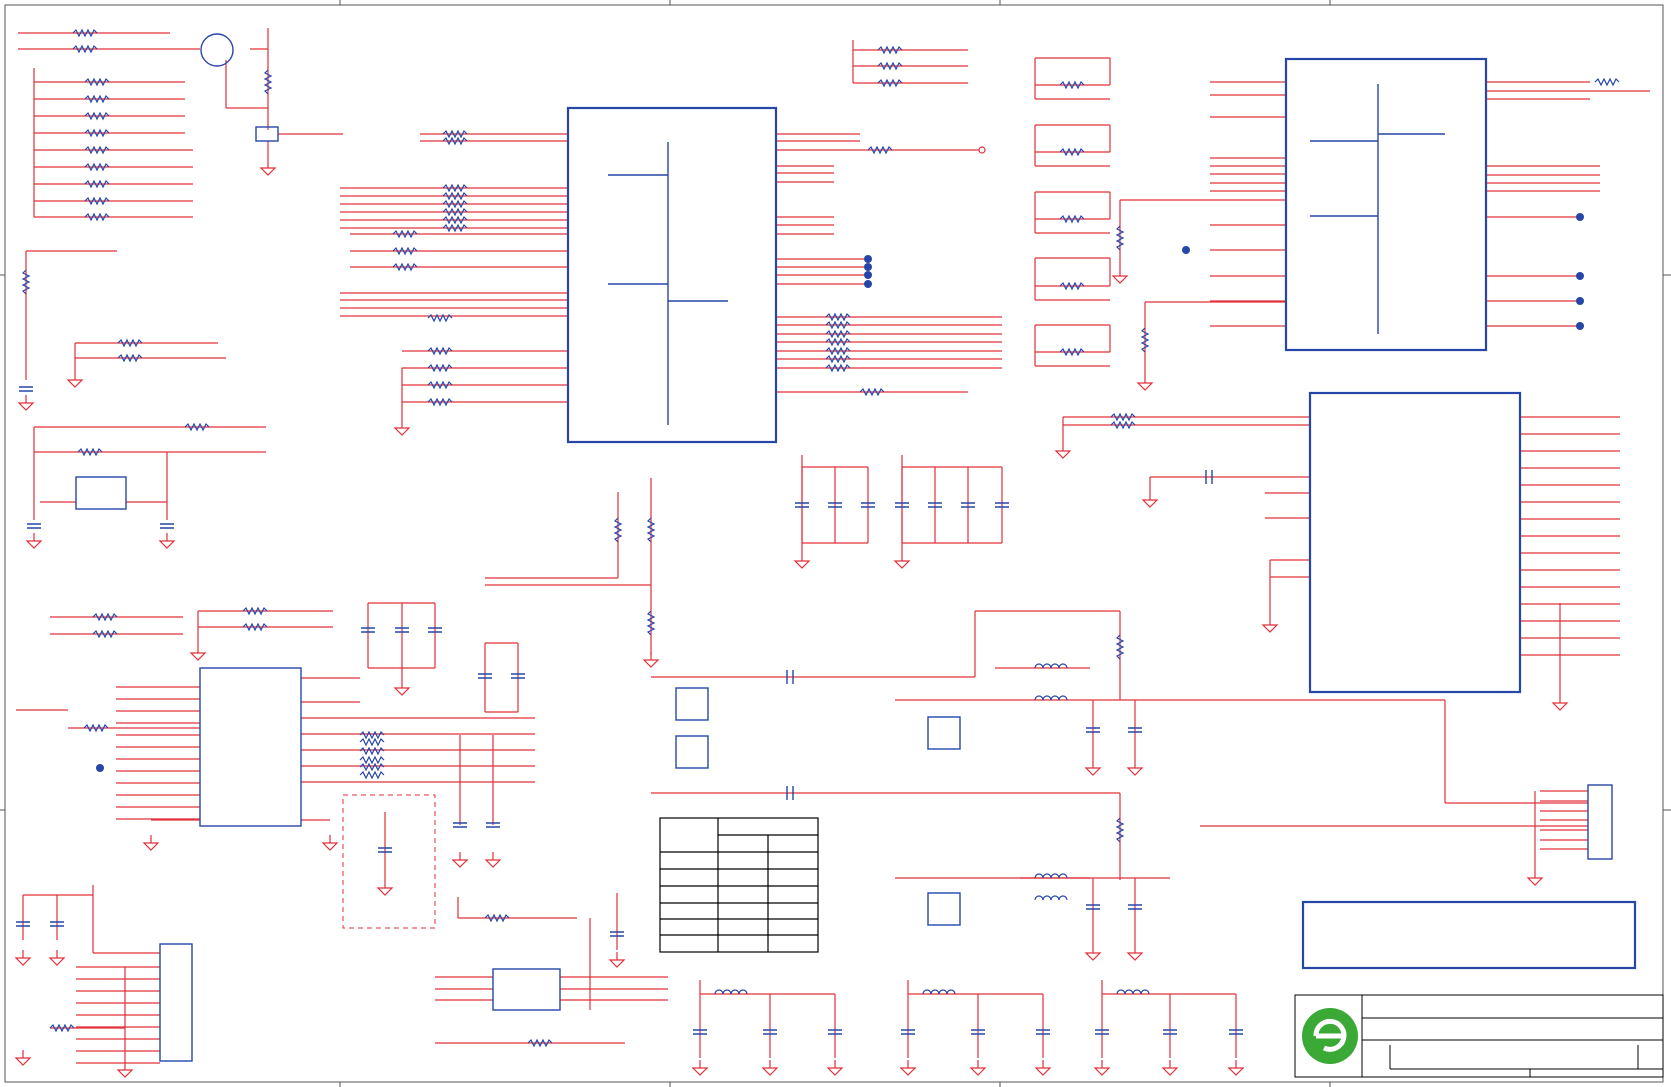  I want to click on grid-table, so click(739, 885).